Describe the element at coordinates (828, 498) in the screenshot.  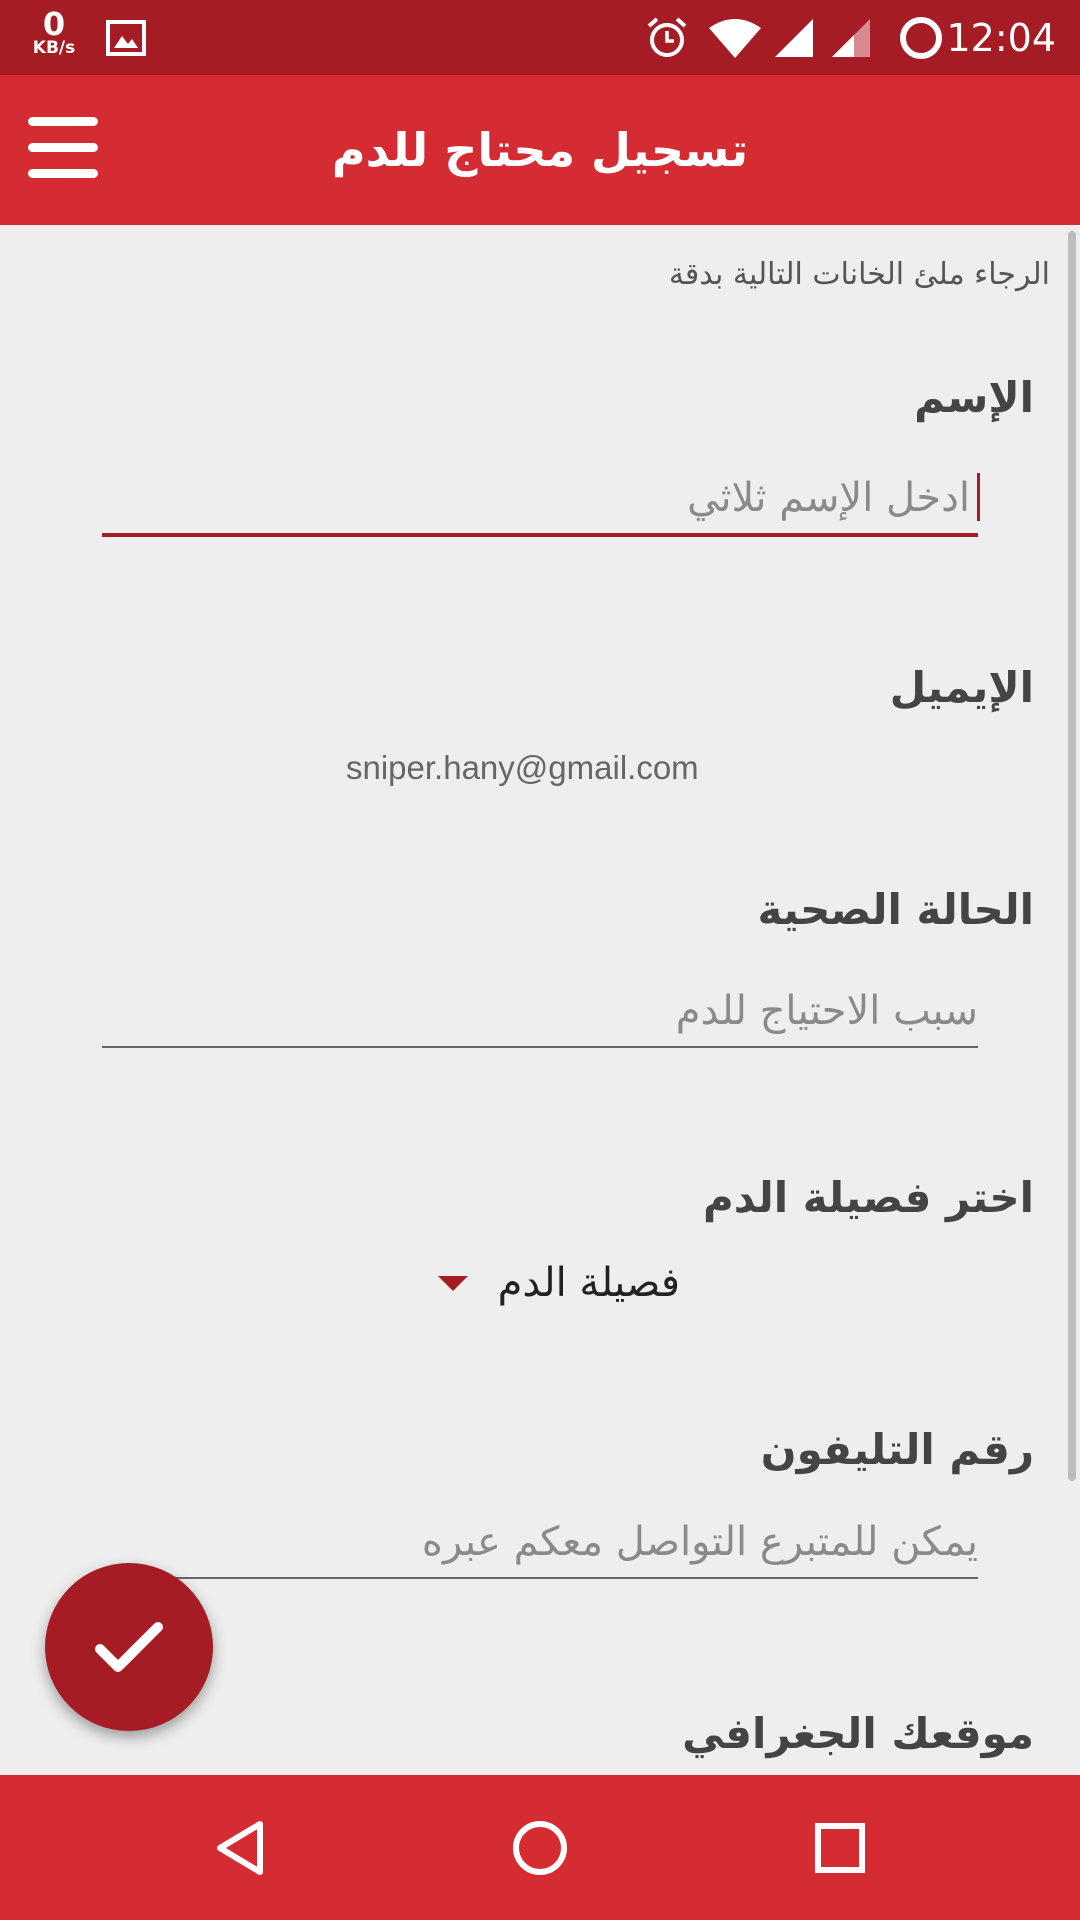
I see `name-placeholder: ادخل الإسم ثلاثي` at that location.